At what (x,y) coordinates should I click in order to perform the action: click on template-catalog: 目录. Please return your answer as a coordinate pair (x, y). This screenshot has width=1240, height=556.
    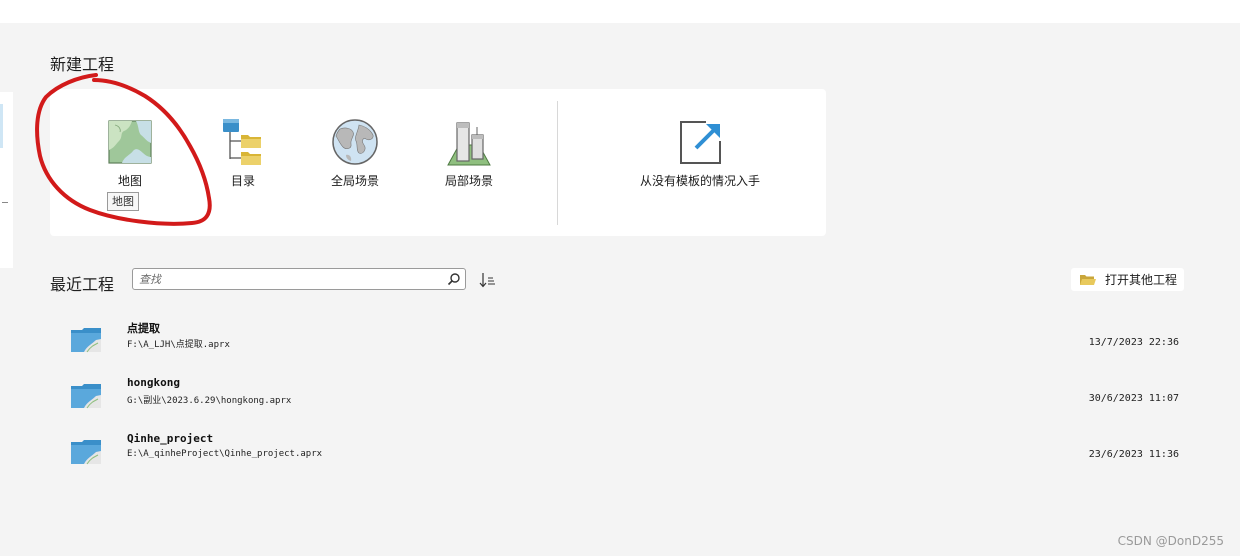
    Looking at the image, I should click on (243, 153).